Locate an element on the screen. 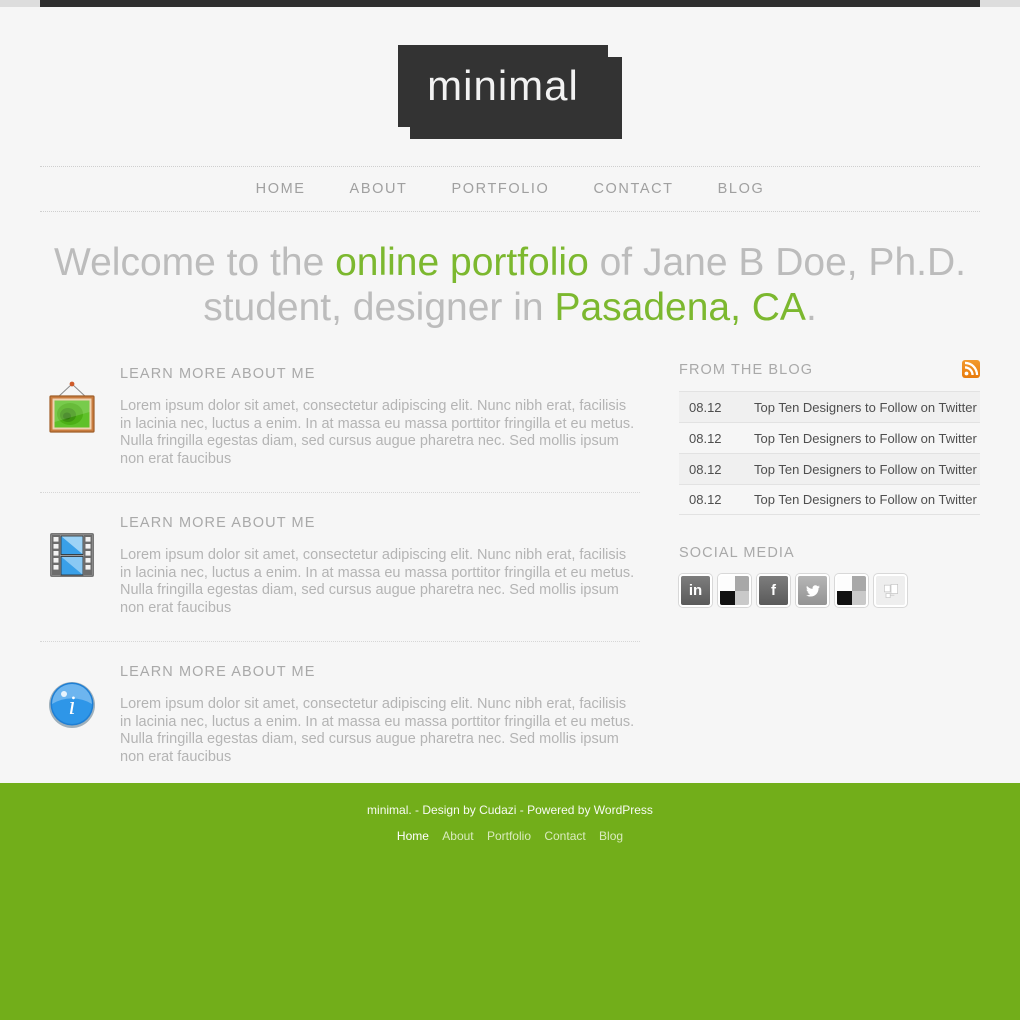  logo-text: minimal is located at coordinates (503, 85).